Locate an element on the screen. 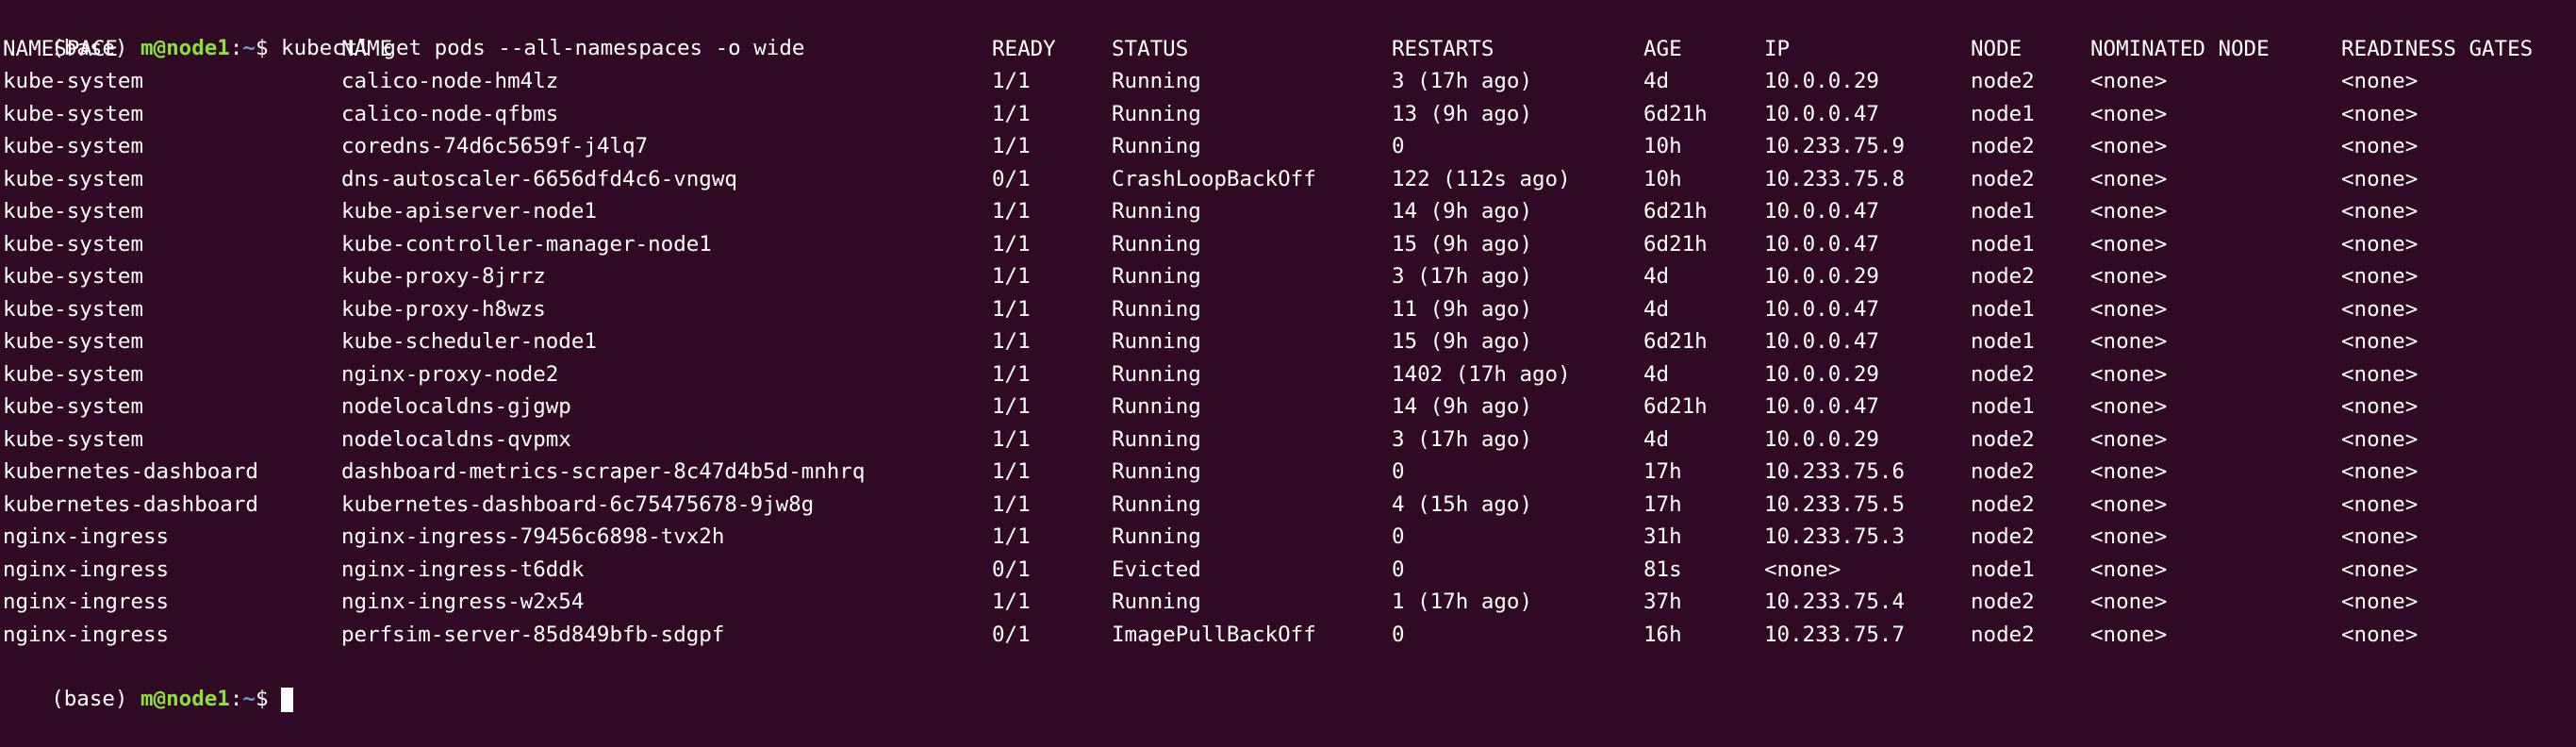  cell-restarts: 14 (9h ago) is located at coordinates (1462, 407).